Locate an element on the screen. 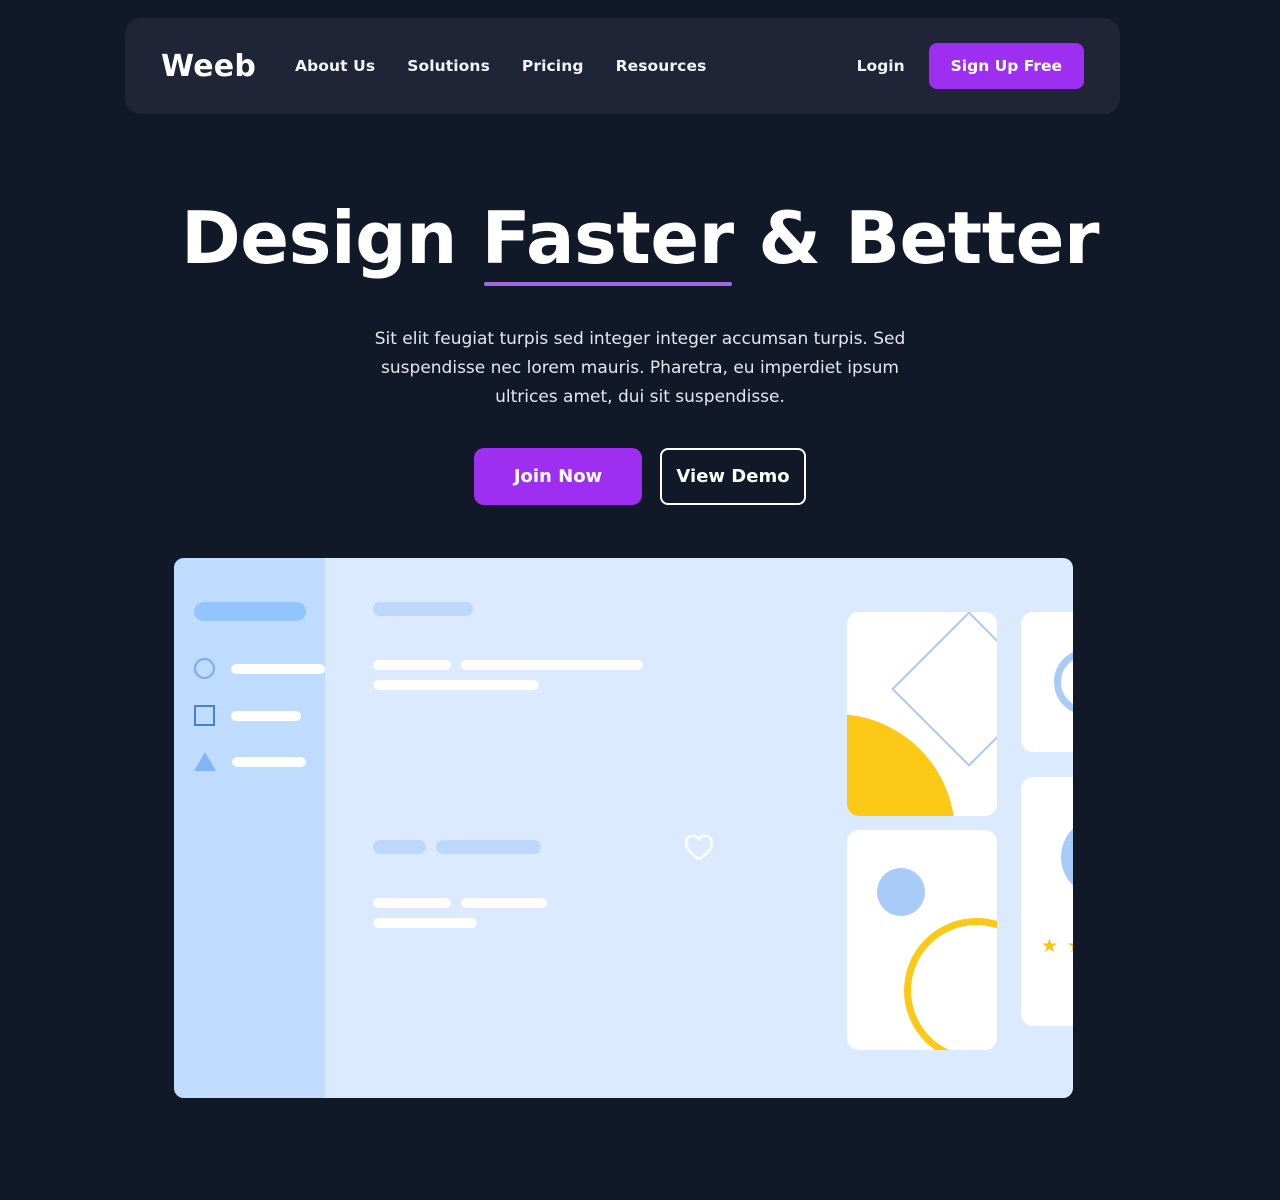 The image size is (1280, 1200). triangle-icon is located at coordinates (205, 761).